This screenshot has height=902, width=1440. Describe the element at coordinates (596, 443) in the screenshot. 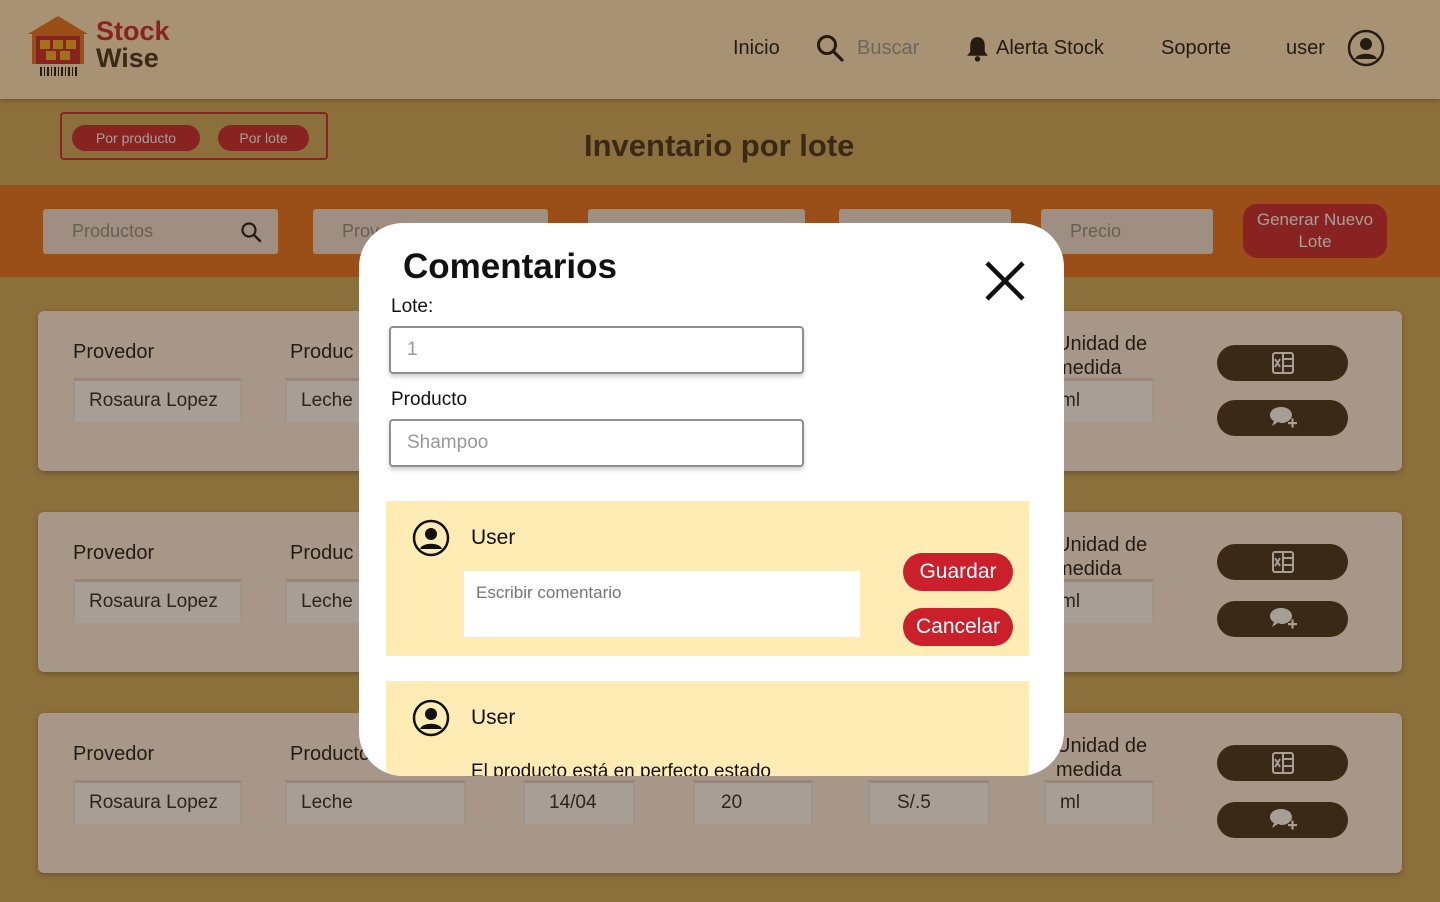

I see `producto-input` at that location.